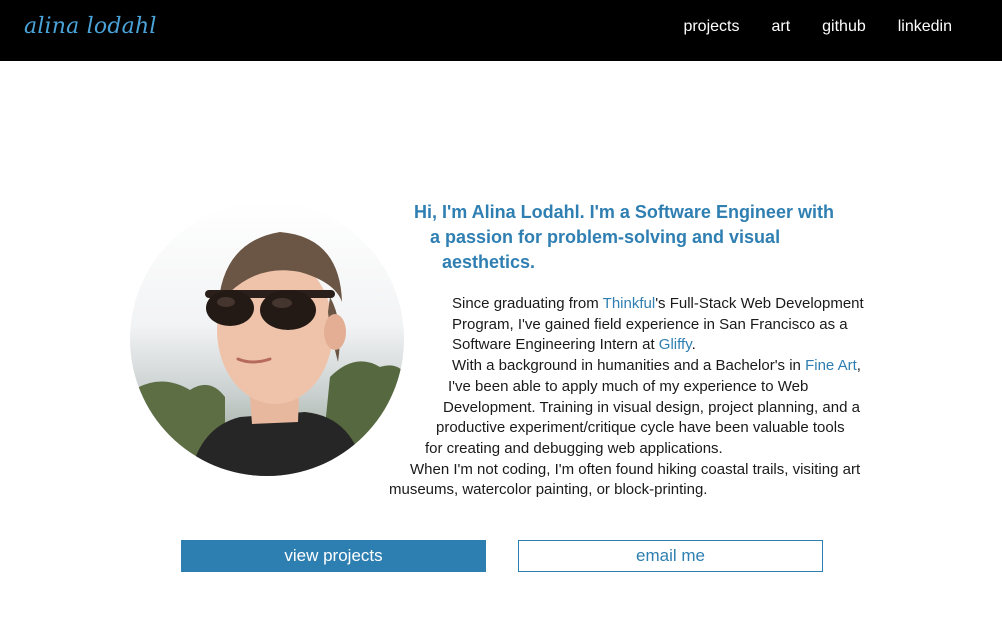  I want to click on headline-line: aesthetics., so click(489, 262).